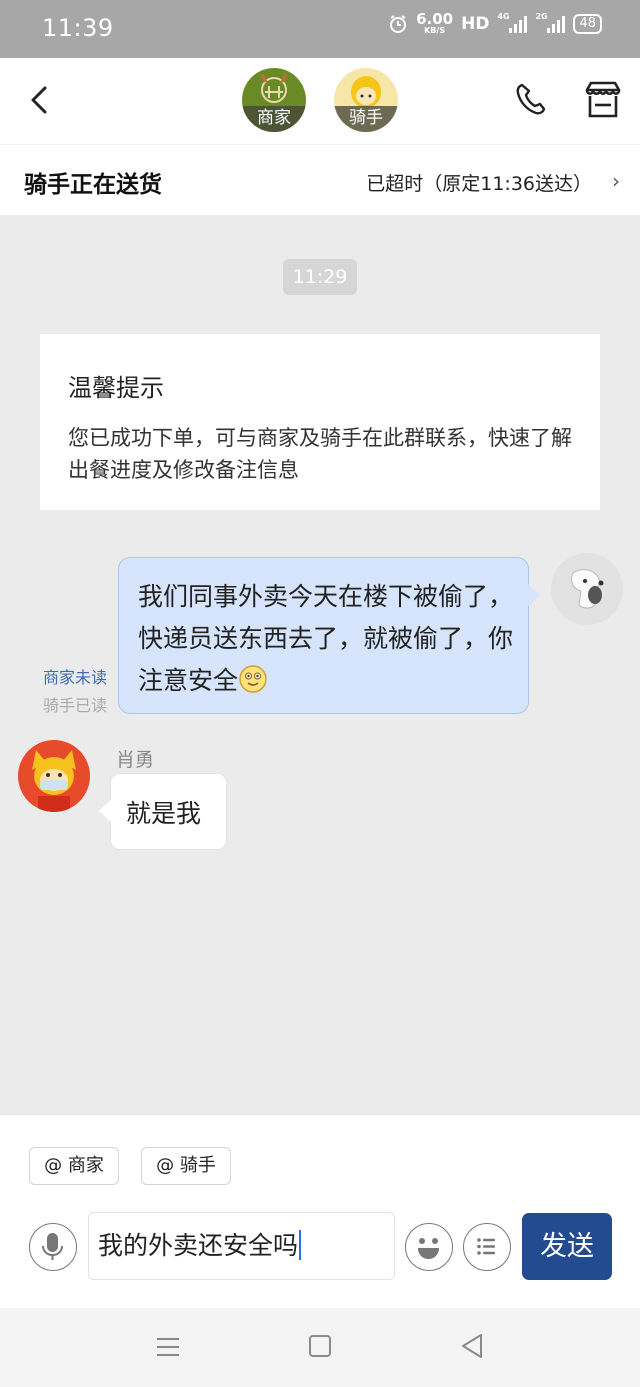 This screenshot has width=640, height=1387. I want to click on my-message-bubble: 我们同事外卖今天在楼下被偷了，快递员送东西去了，就被偷了，你注意安全, so click(329, 635).